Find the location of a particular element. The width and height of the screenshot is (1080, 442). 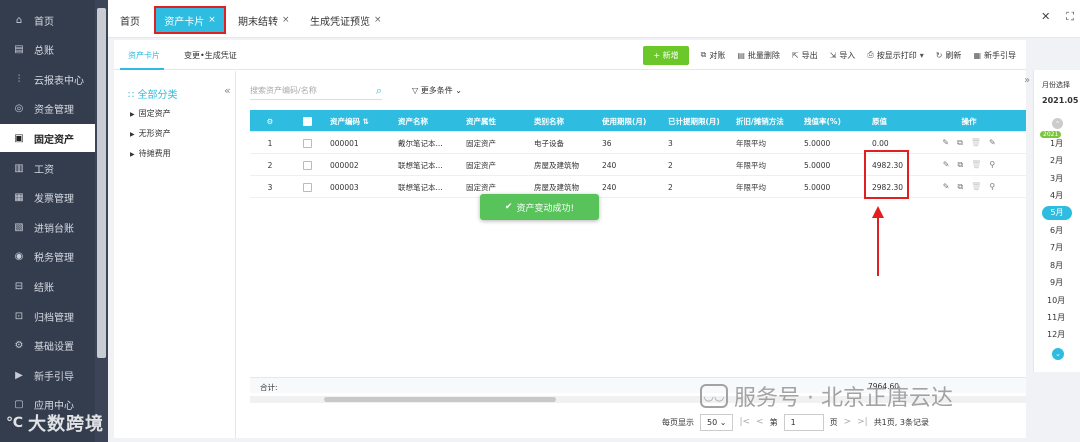

month-item: 3月 is located at coordinates (1056, 178).